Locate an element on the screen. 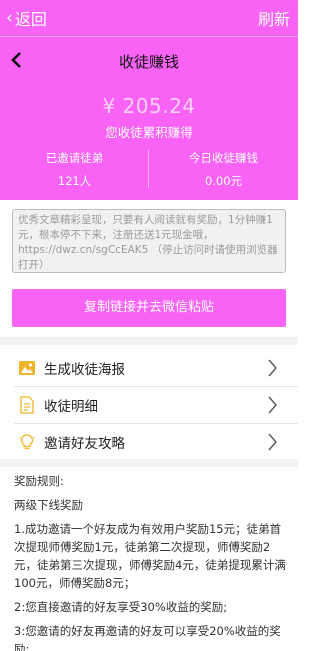 This screenshot has width=320, height=651. invited-value: 121人 is located at coordinates (74, 181).